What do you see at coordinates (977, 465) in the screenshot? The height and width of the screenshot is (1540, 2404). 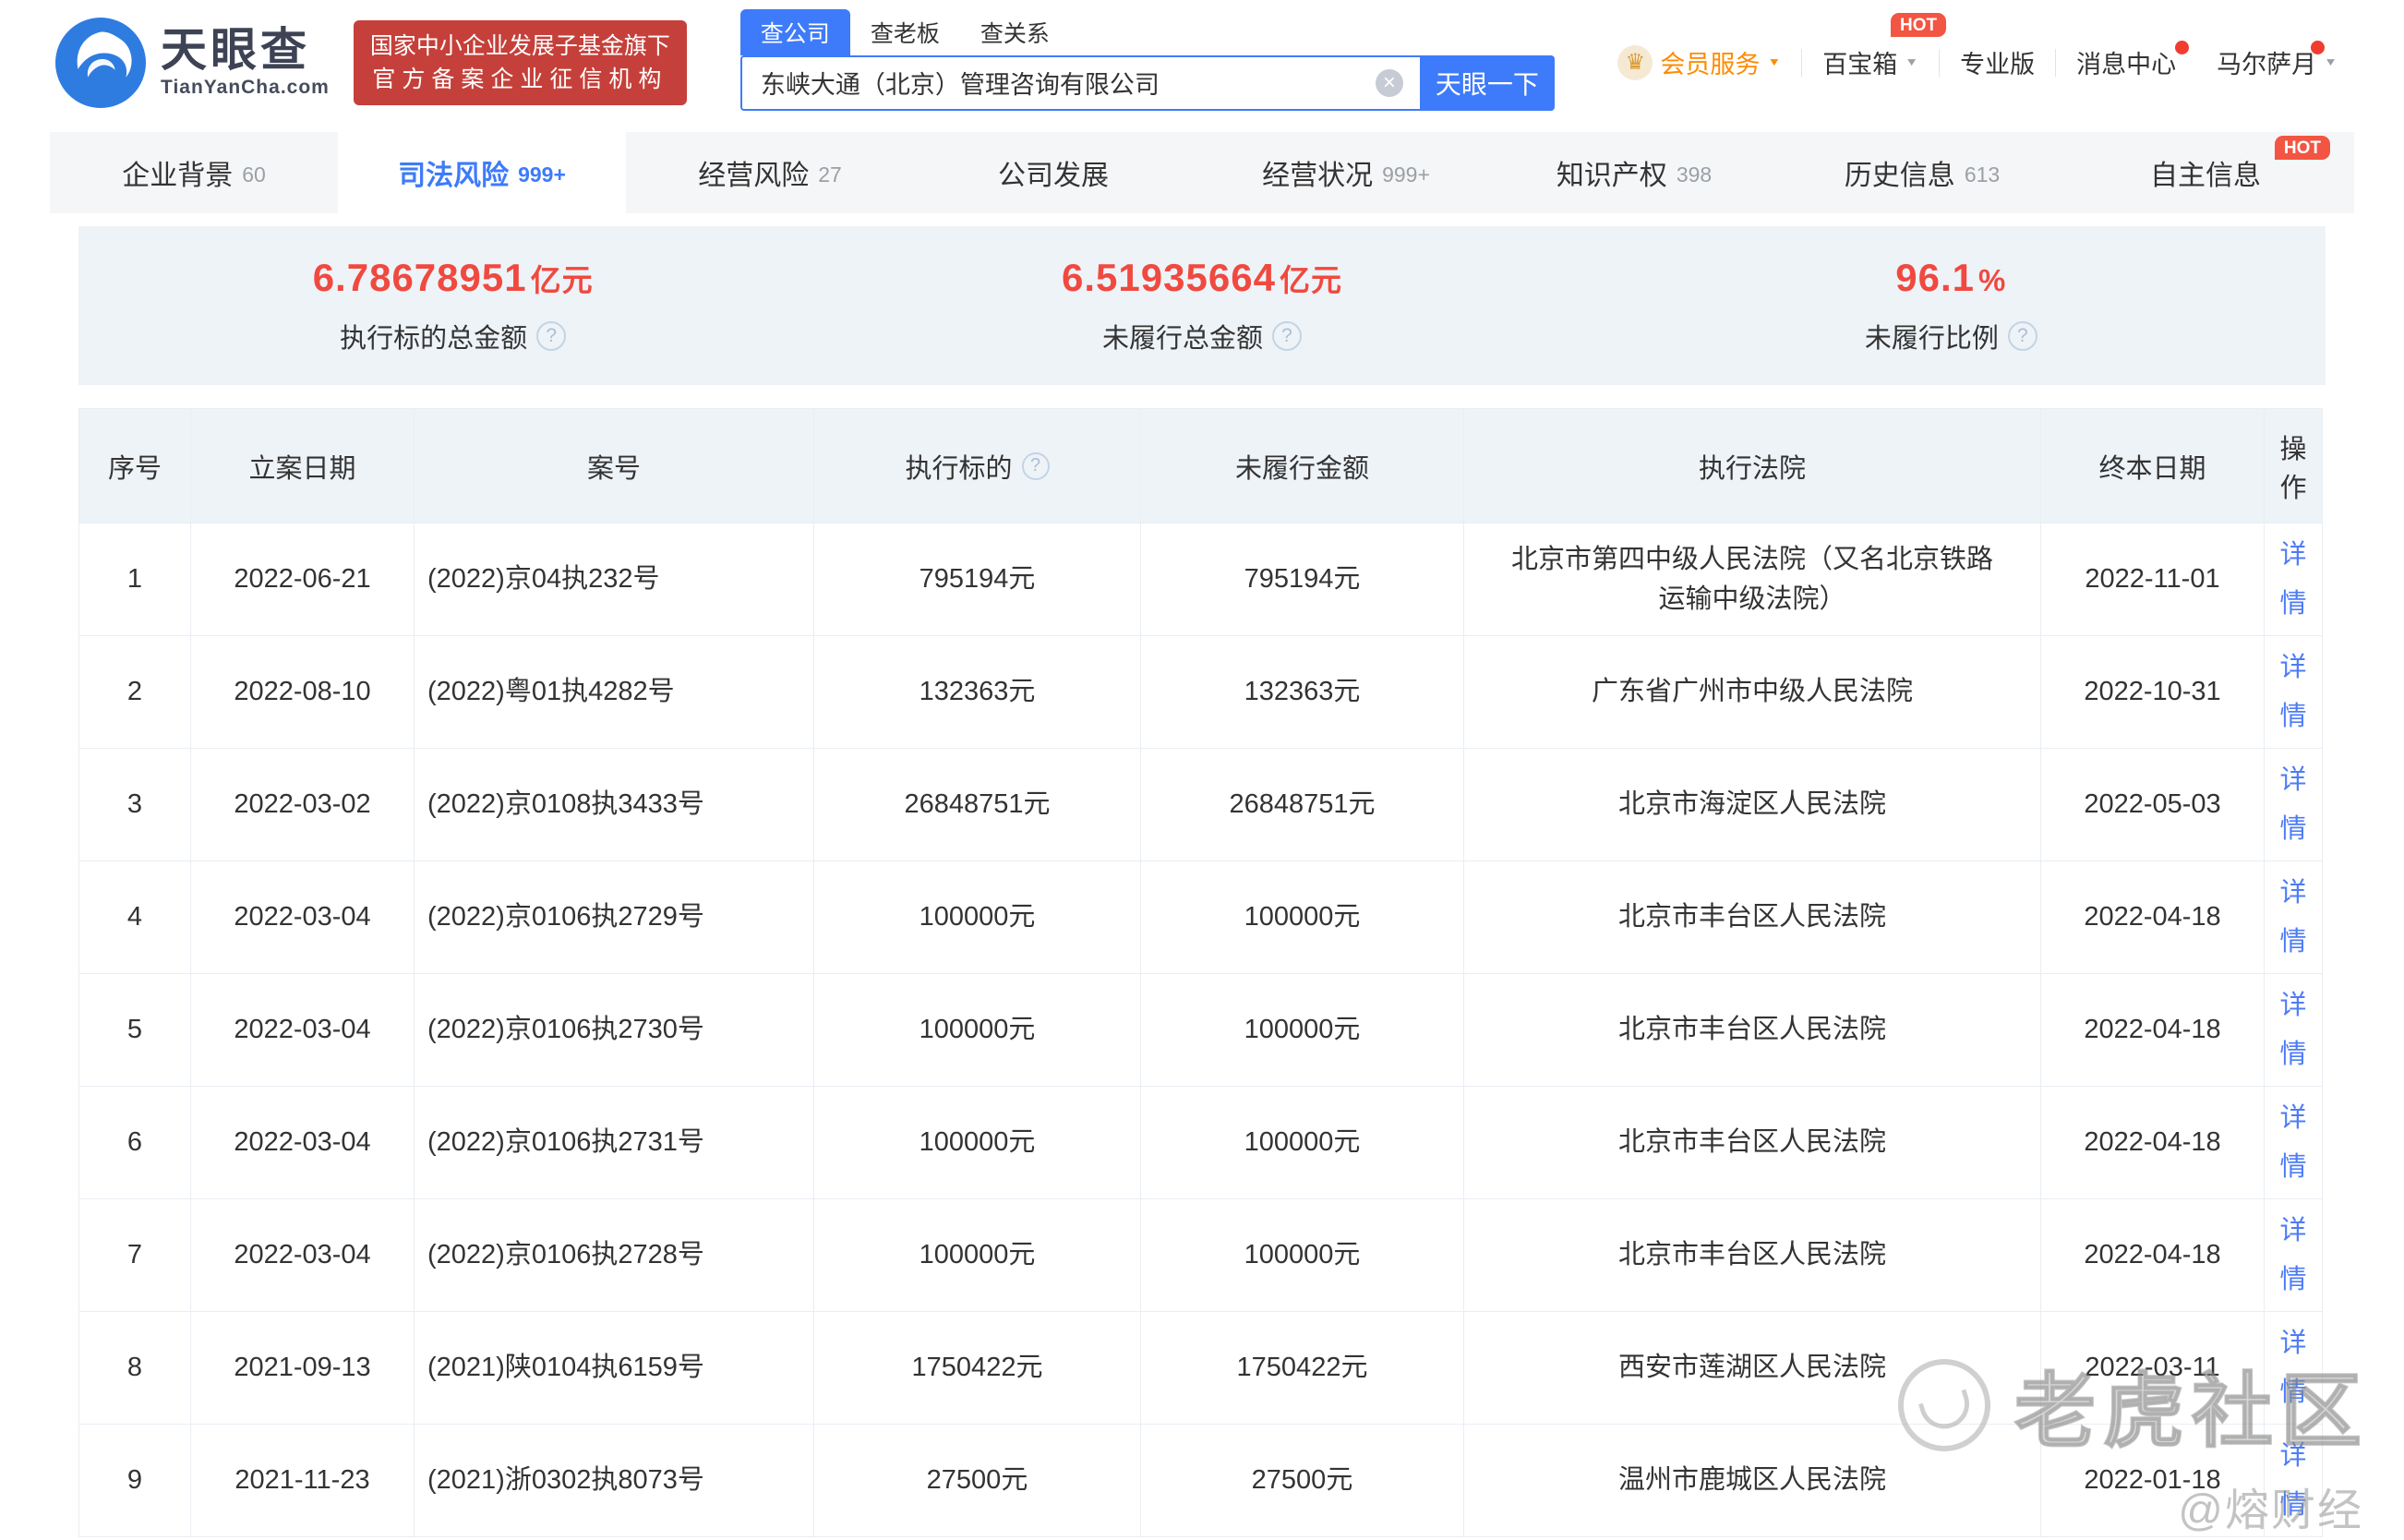 I see `col-execution-target: 执行标的 ?` at bounding box center [977, 465].